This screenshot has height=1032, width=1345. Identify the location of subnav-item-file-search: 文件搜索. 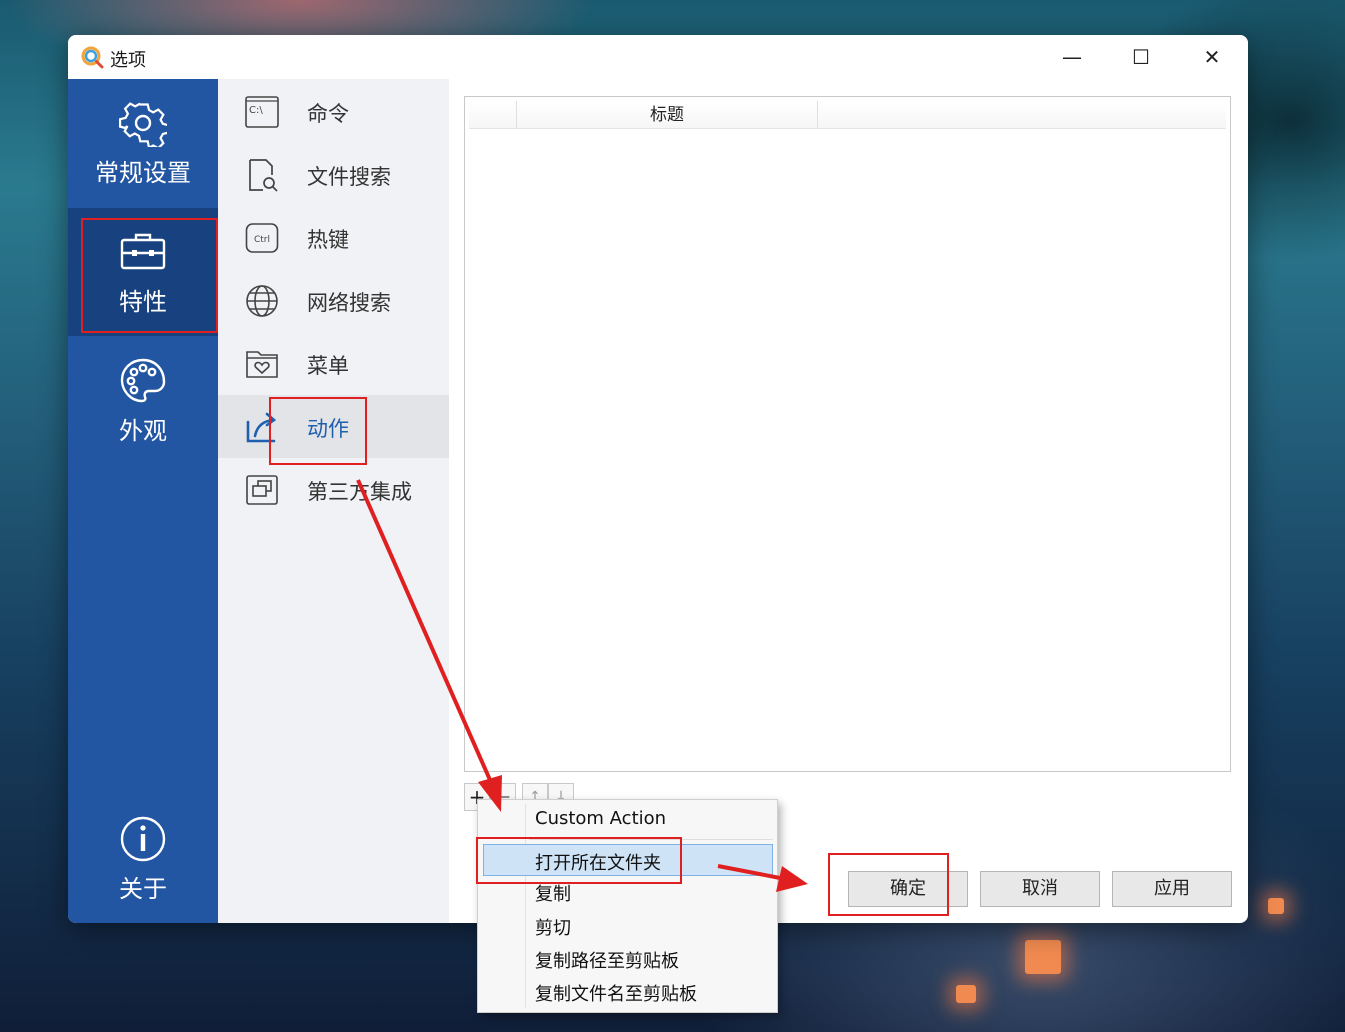
(333, 174).